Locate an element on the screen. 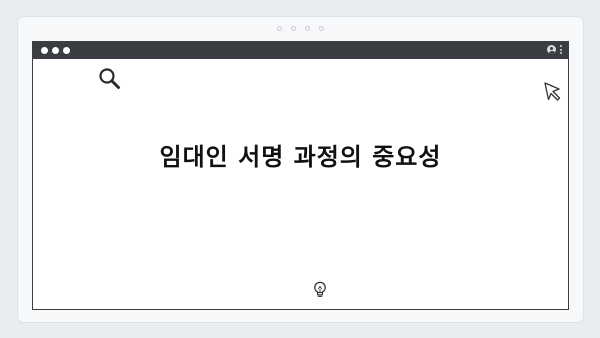  titlebar-actions is located at coordinates (554, 49).